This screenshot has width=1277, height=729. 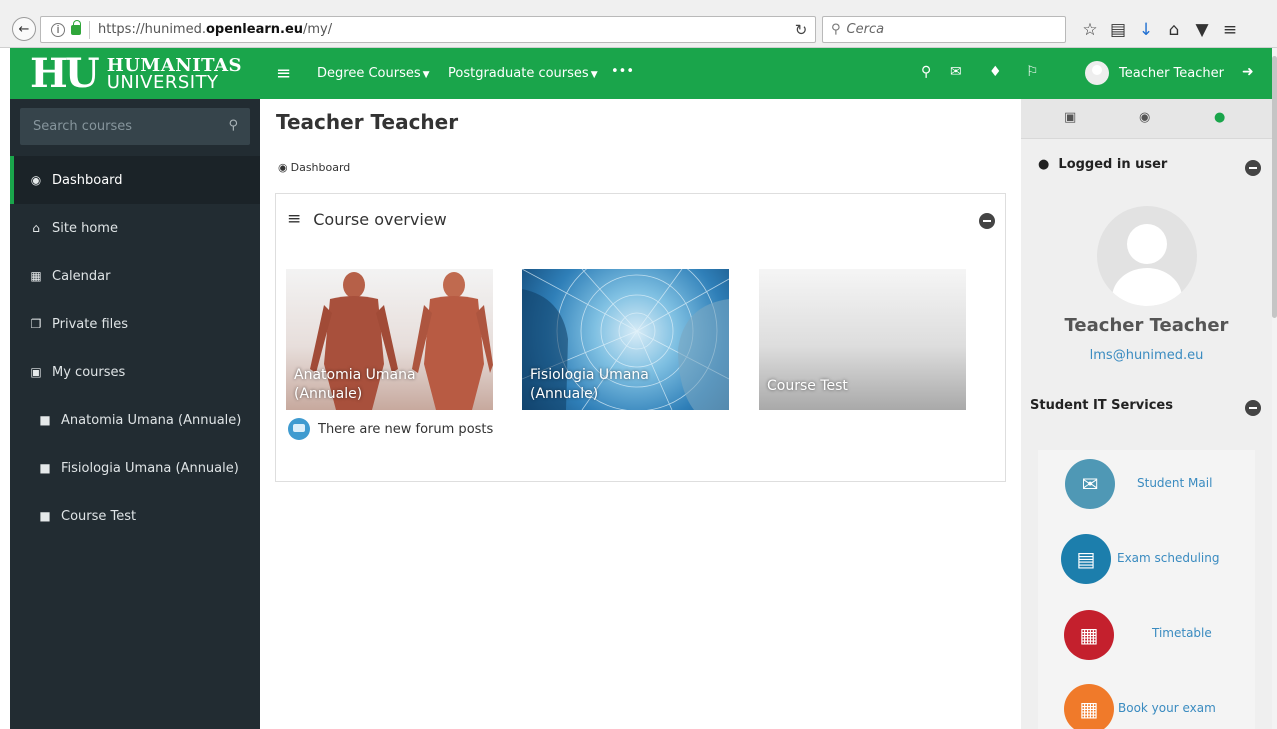 I want to click on student-mail-link: Student Mail, so click(x=1174, y=483).